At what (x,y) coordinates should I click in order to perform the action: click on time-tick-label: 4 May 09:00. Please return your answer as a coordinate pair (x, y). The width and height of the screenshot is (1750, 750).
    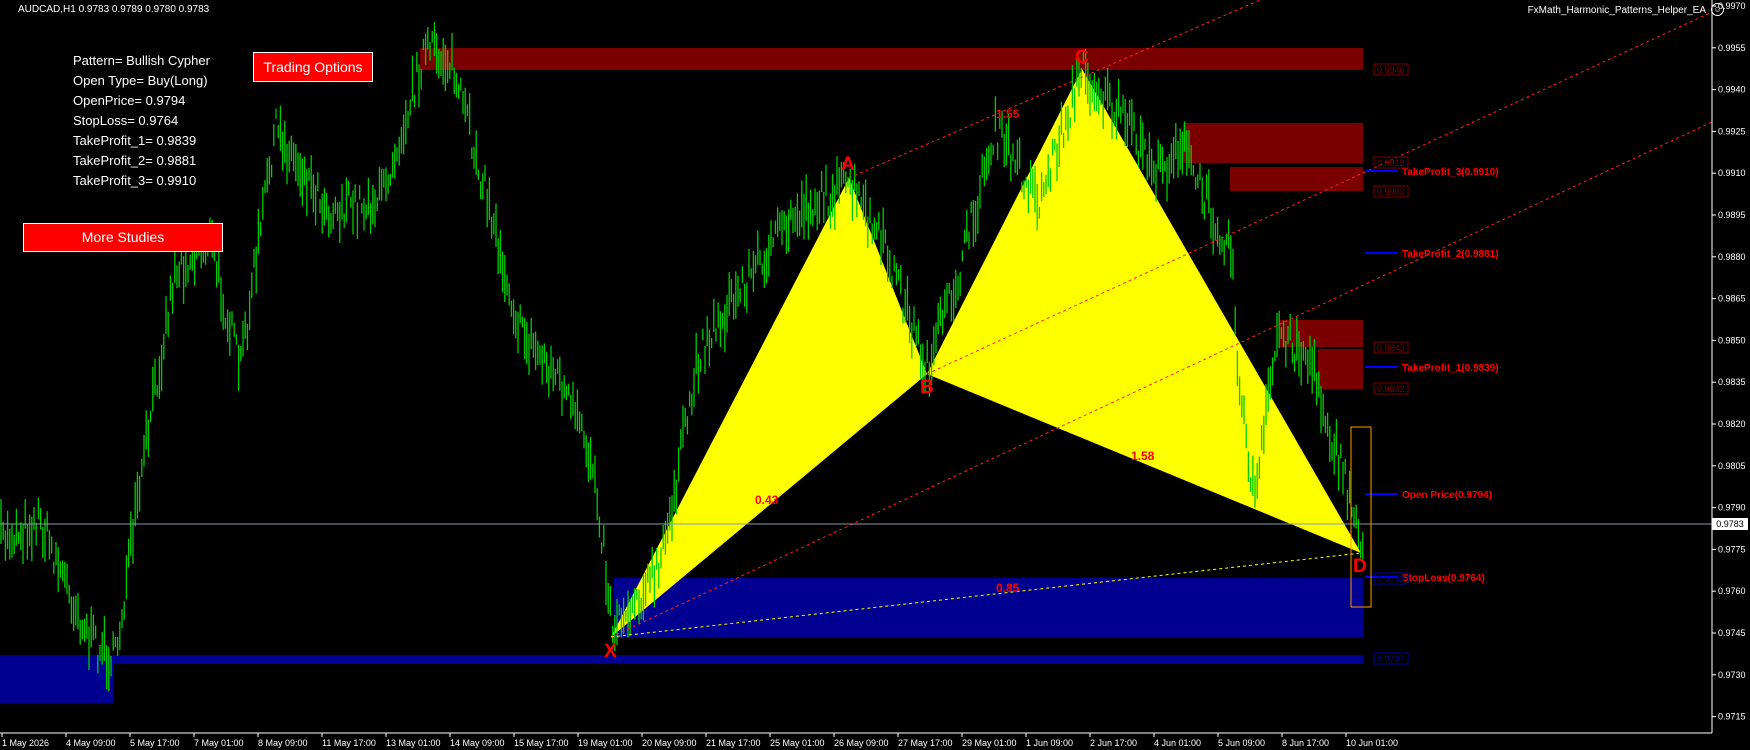
    Looking at the image, I should click on (91, 743).